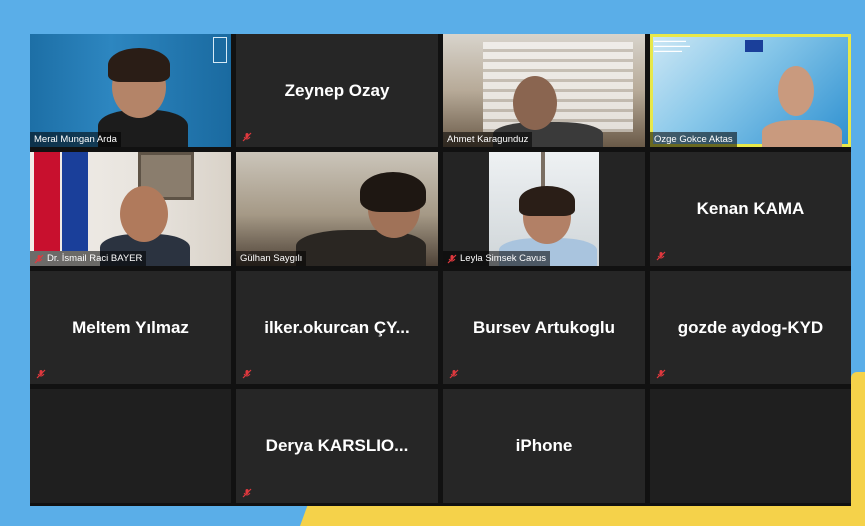 The image size is (865, 526). What do you see at coordinates (130, 209) in the screenshot?
I see `participant-tile: Dr. İsmail Raci BAYER` at bounding box center [130, 209].